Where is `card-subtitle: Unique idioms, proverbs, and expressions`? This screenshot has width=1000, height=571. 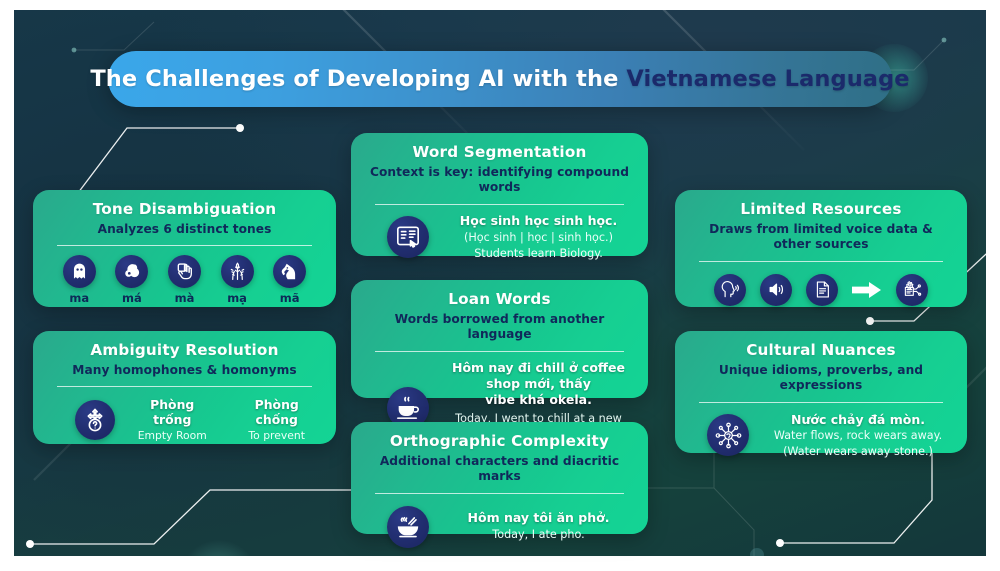 card-subtitle: Unique idioms, proverbs, and expressions is located at coordinates (821, 378).